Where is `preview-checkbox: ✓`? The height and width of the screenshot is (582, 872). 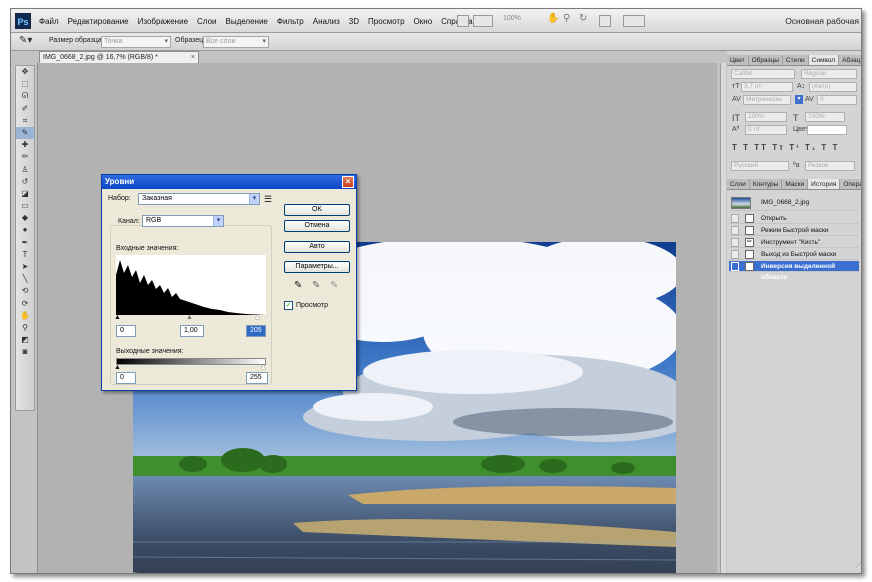 preview-checkbox: ✓ is located at coordinates (288, 305).